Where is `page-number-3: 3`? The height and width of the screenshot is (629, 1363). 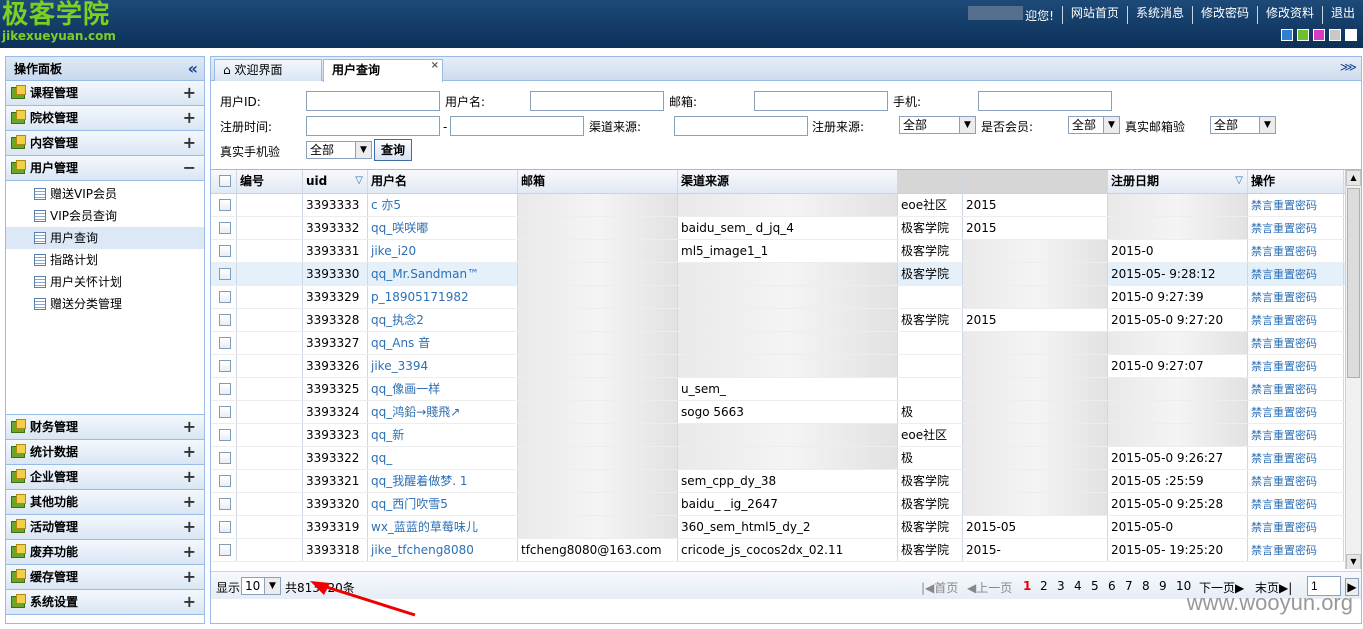
page-number-3: 3 is located at coordinates (1061, 586).